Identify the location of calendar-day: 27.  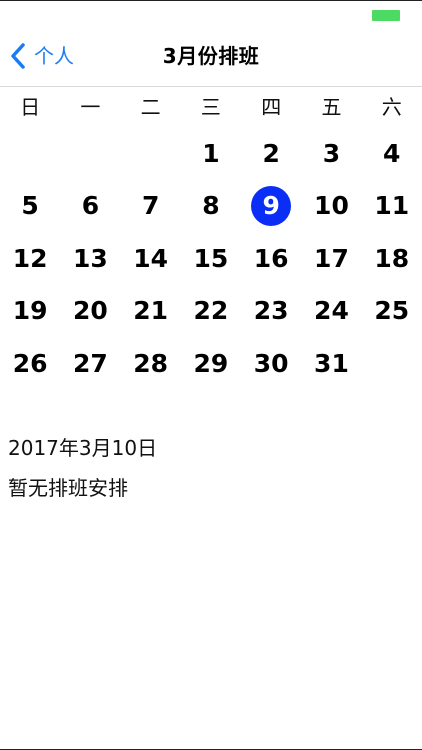
(90, 363).